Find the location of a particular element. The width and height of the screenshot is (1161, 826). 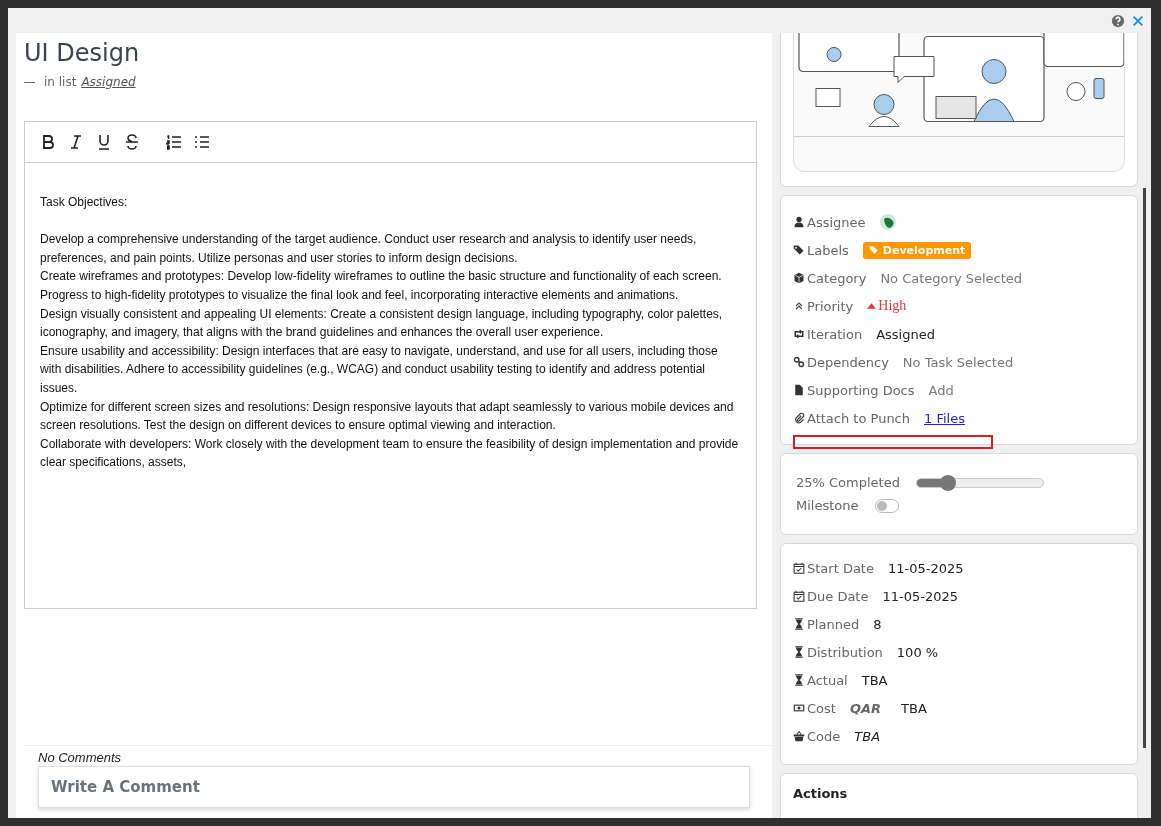

field-label: Iteration is located at coordinates (835, 334).